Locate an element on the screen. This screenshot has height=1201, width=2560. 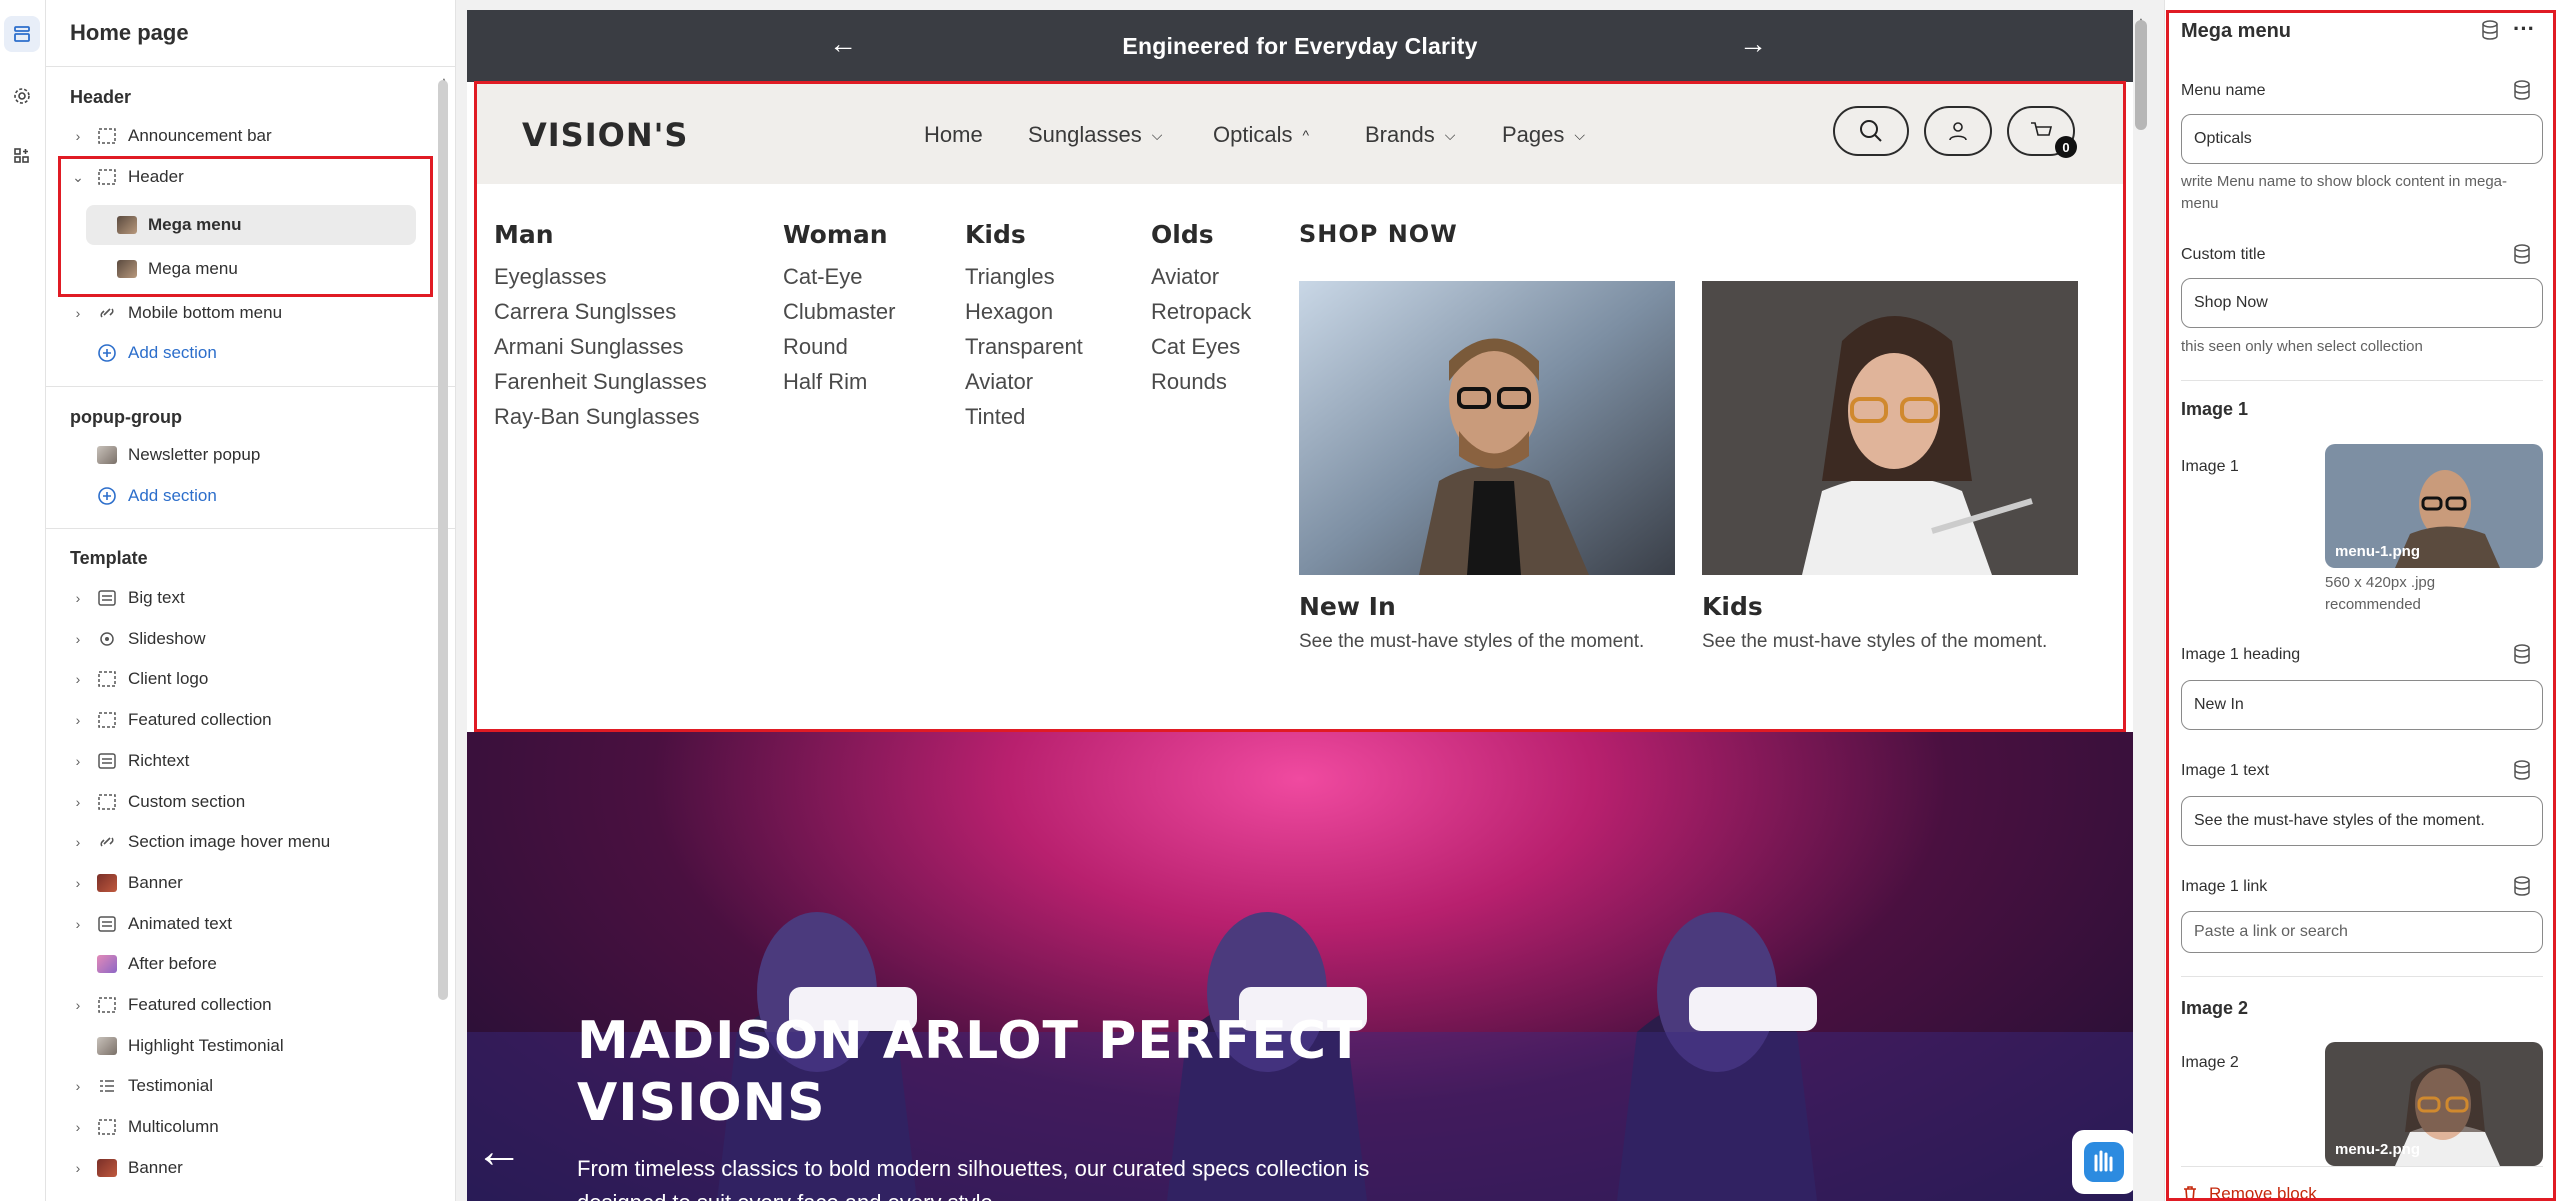
section-header: ⌄ Header is located at coordinates (125, 177).